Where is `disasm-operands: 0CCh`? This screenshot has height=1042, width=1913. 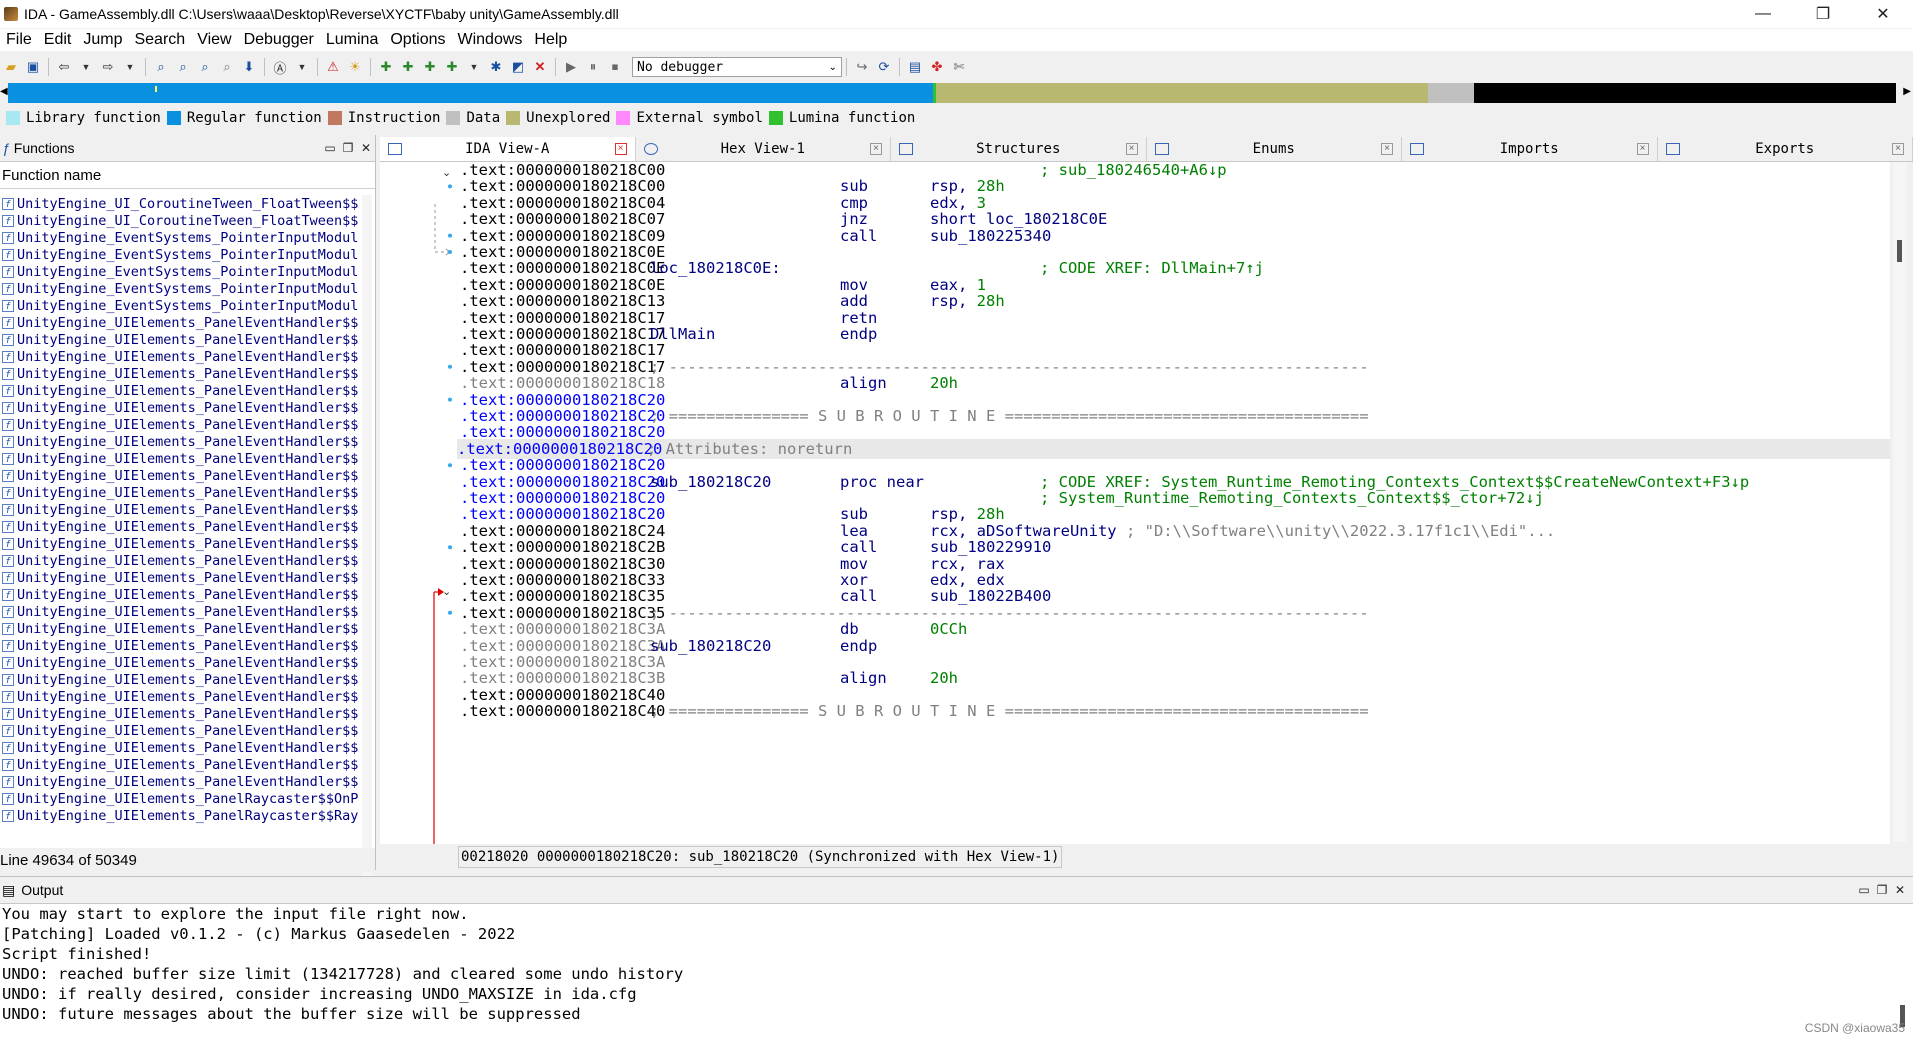
disasm-operands: 0CCh is located at coordinates (948, 629).